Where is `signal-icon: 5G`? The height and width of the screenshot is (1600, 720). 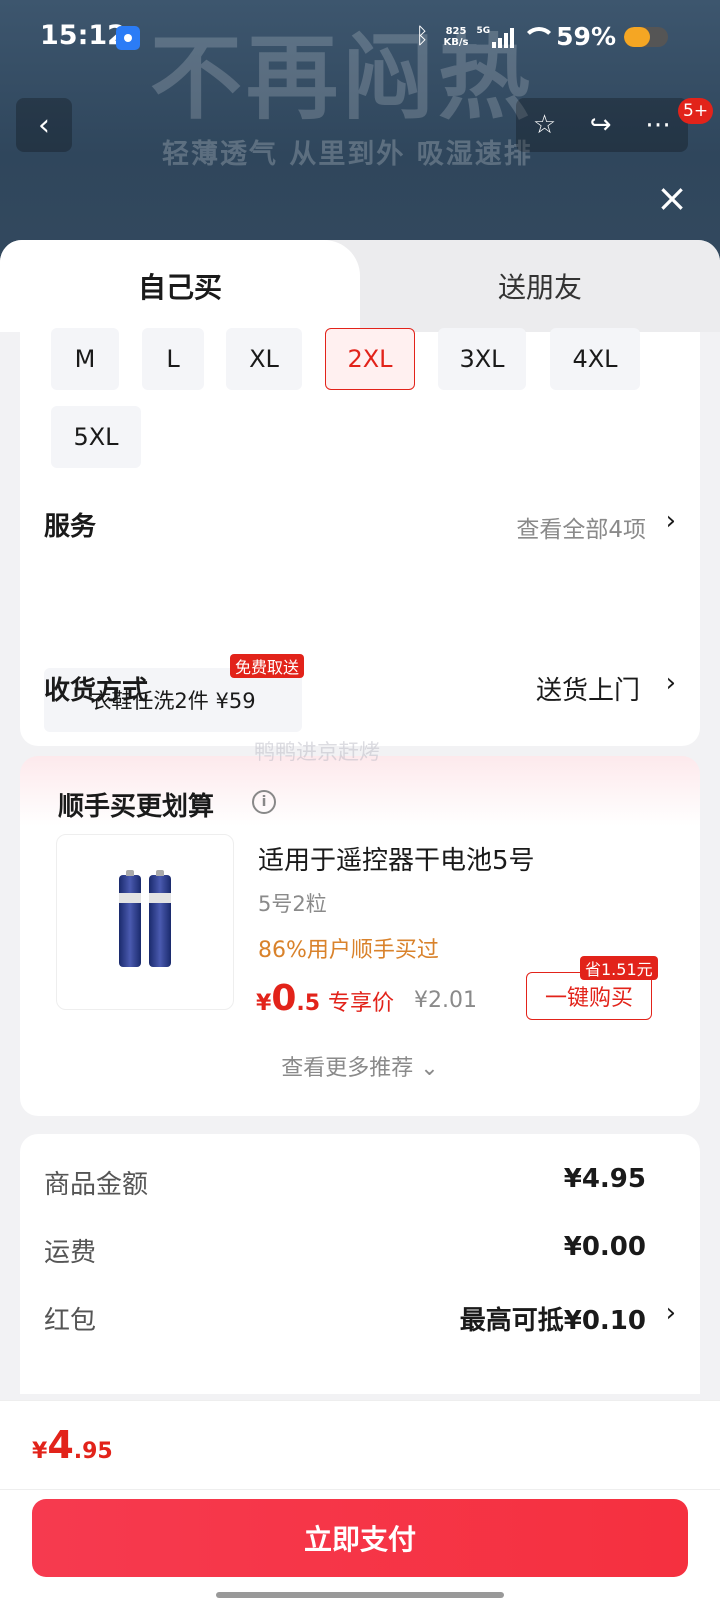 signal-icon: 5G is located at coordinates (496, 37).